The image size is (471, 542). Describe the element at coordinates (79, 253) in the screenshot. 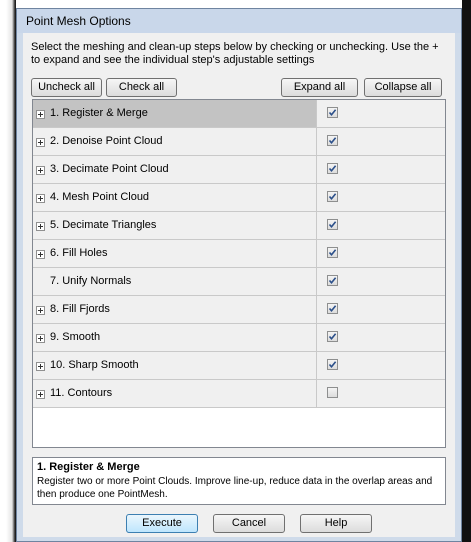

I see `step-label: 6. Fill Holes` at that location.